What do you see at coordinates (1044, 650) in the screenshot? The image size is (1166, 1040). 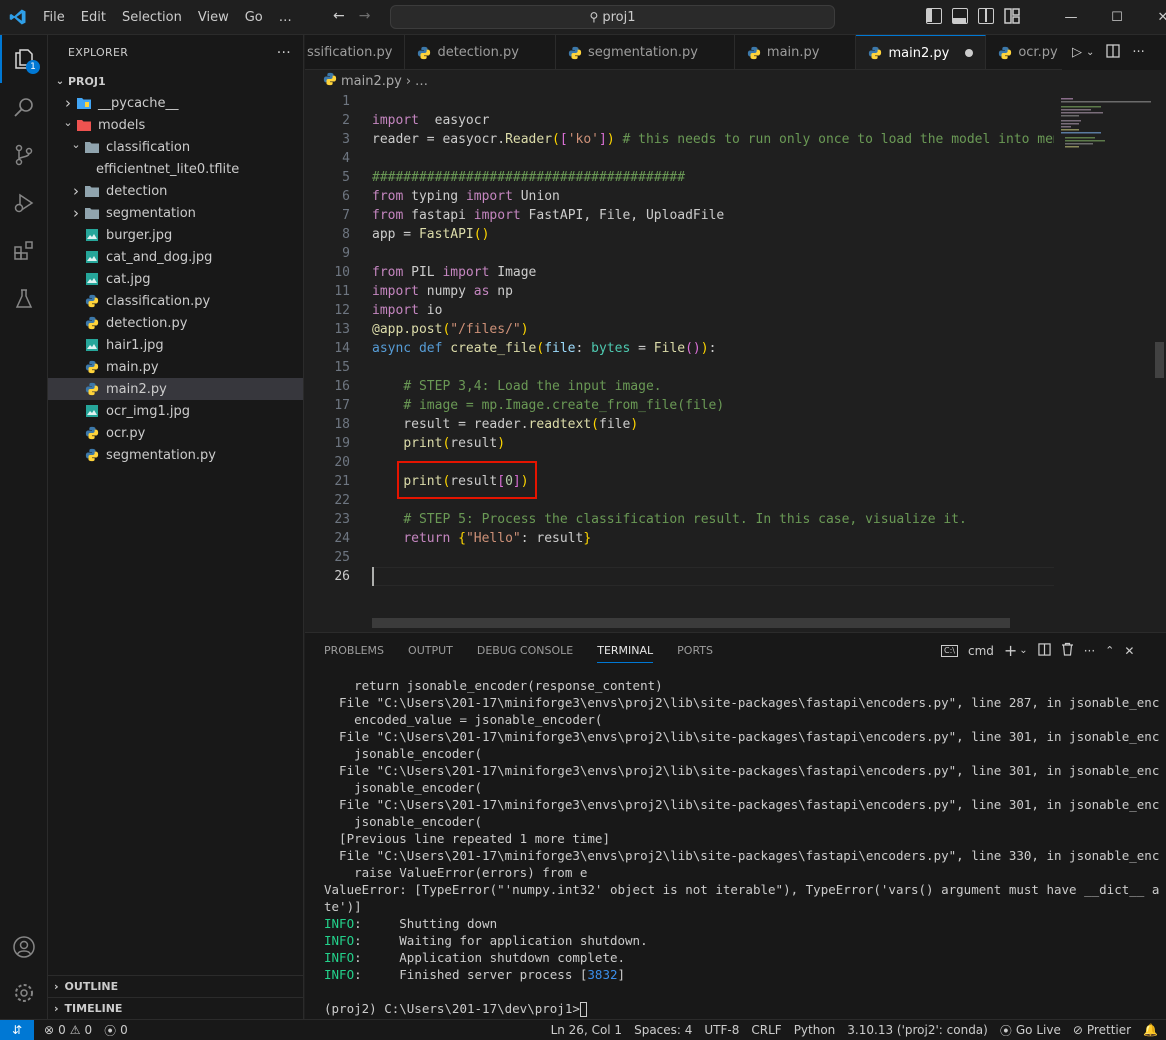 I see `split-terminal-icon` at bounding box center [1044, 650].